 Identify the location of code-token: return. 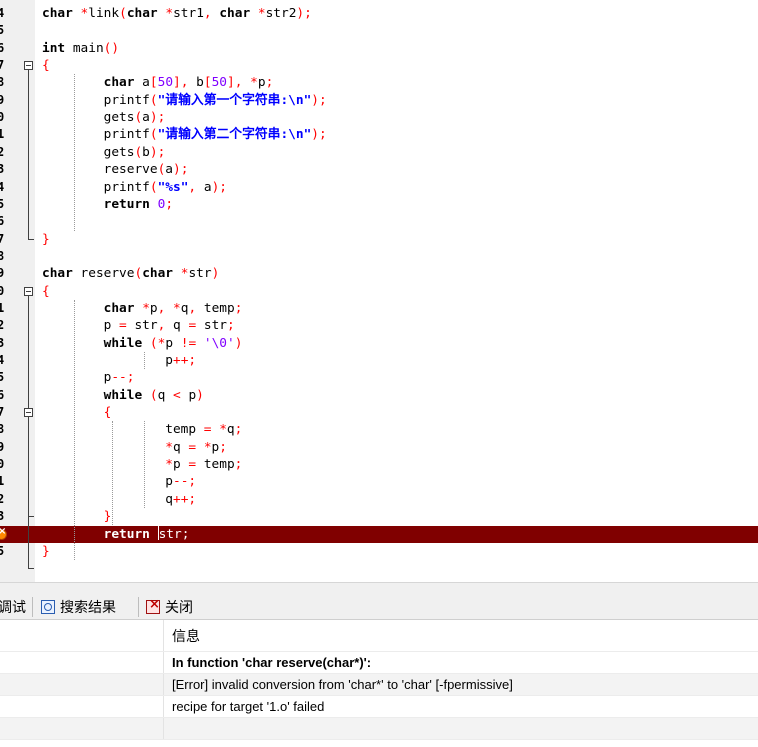
(126, 534).